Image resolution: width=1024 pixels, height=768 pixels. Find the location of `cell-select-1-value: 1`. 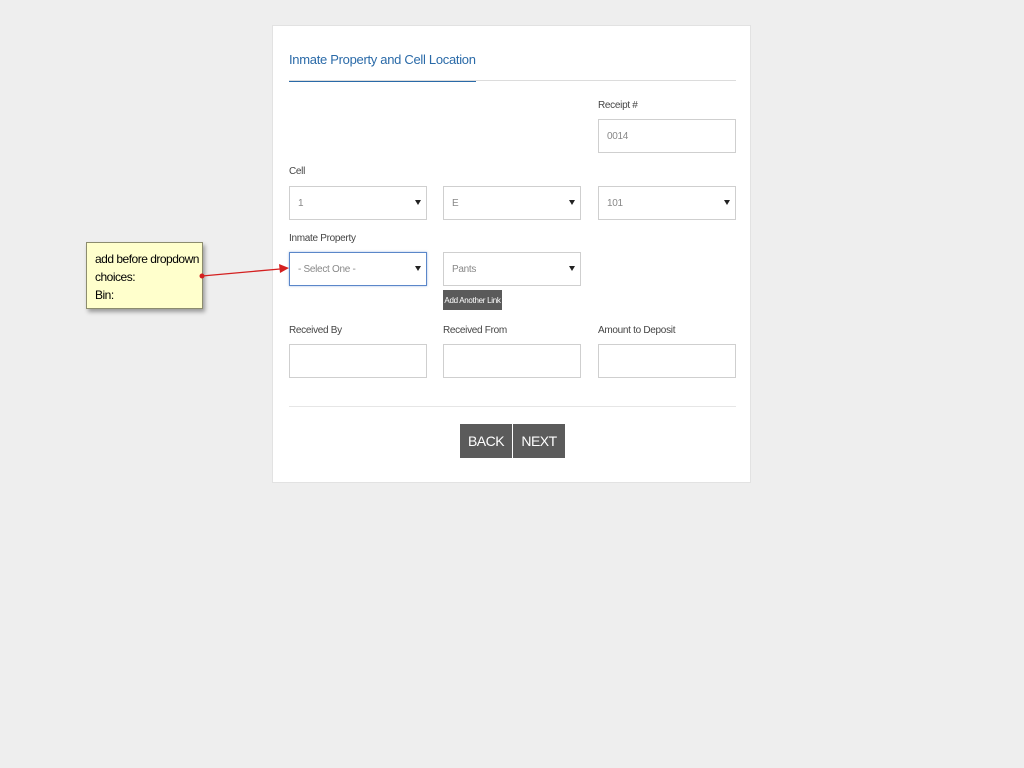

cell-select-1-value: 1 is located at coordinates (301, 203).